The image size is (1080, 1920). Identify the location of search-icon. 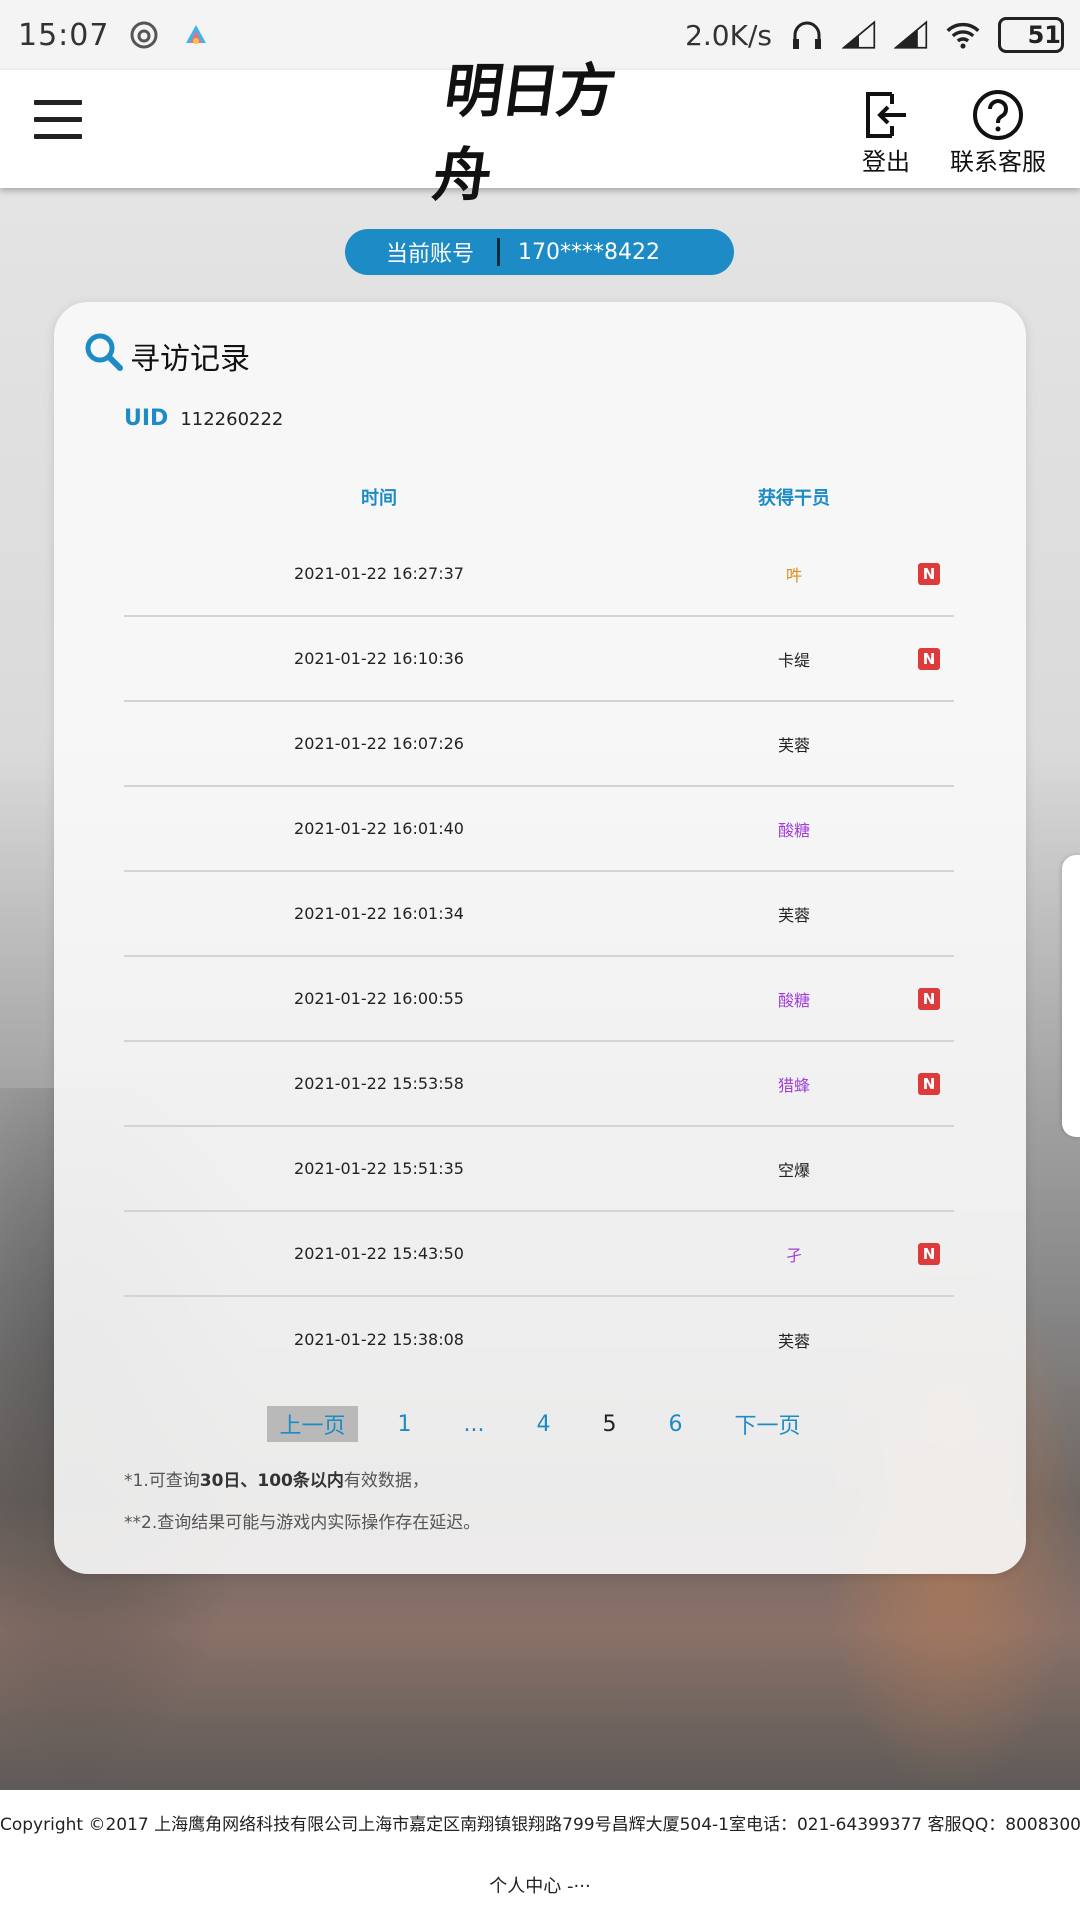
(104, 356).